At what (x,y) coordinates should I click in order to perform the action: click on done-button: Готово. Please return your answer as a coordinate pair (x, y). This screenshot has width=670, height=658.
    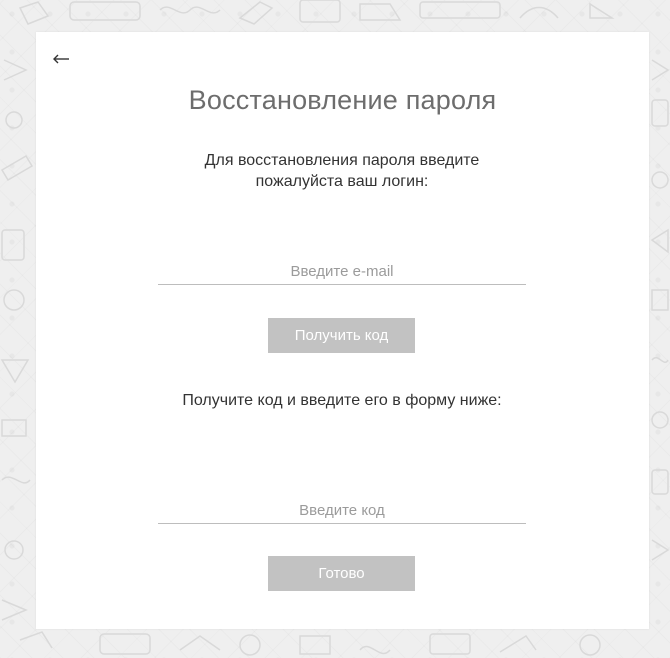
    Looking at the image, I should click on (341, 573).